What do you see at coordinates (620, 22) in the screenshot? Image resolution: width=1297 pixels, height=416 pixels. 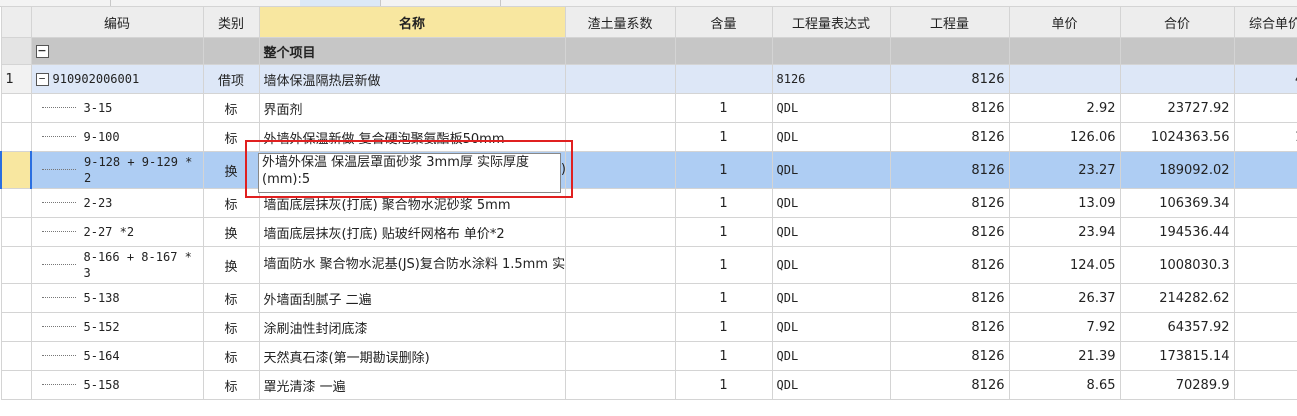 I see `col-header-soil-coef: 渣土量系数` at bounding box center [620, 22].